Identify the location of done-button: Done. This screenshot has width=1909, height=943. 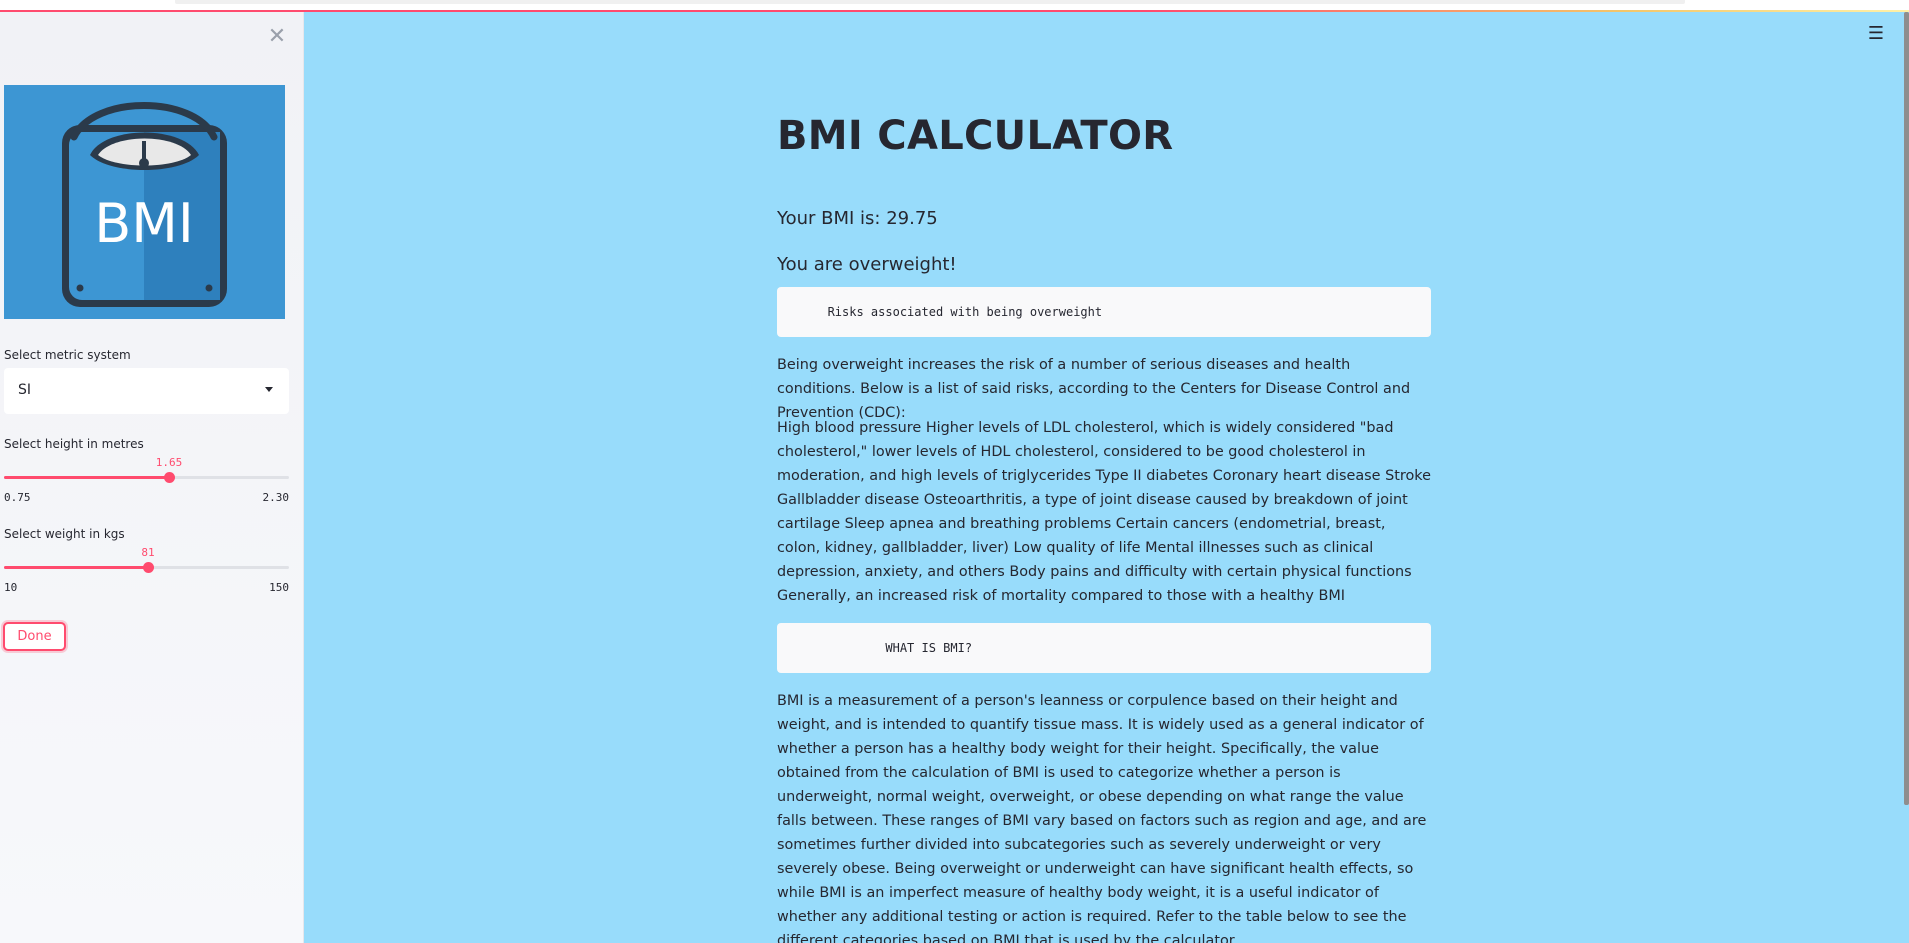
(34, 636).